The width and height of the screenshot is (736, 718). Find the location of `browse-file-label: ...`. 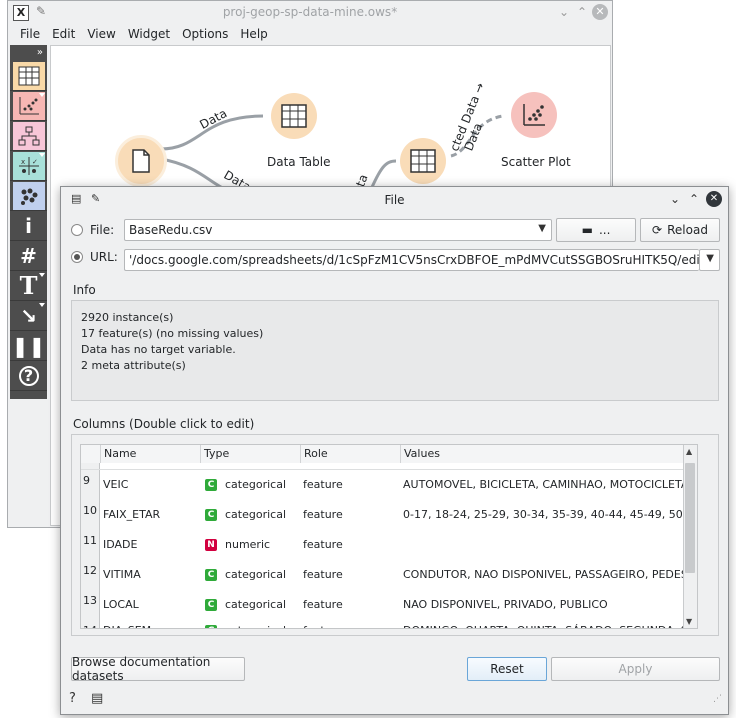

browse-file-label: ... is located at coordinates (604, 230).